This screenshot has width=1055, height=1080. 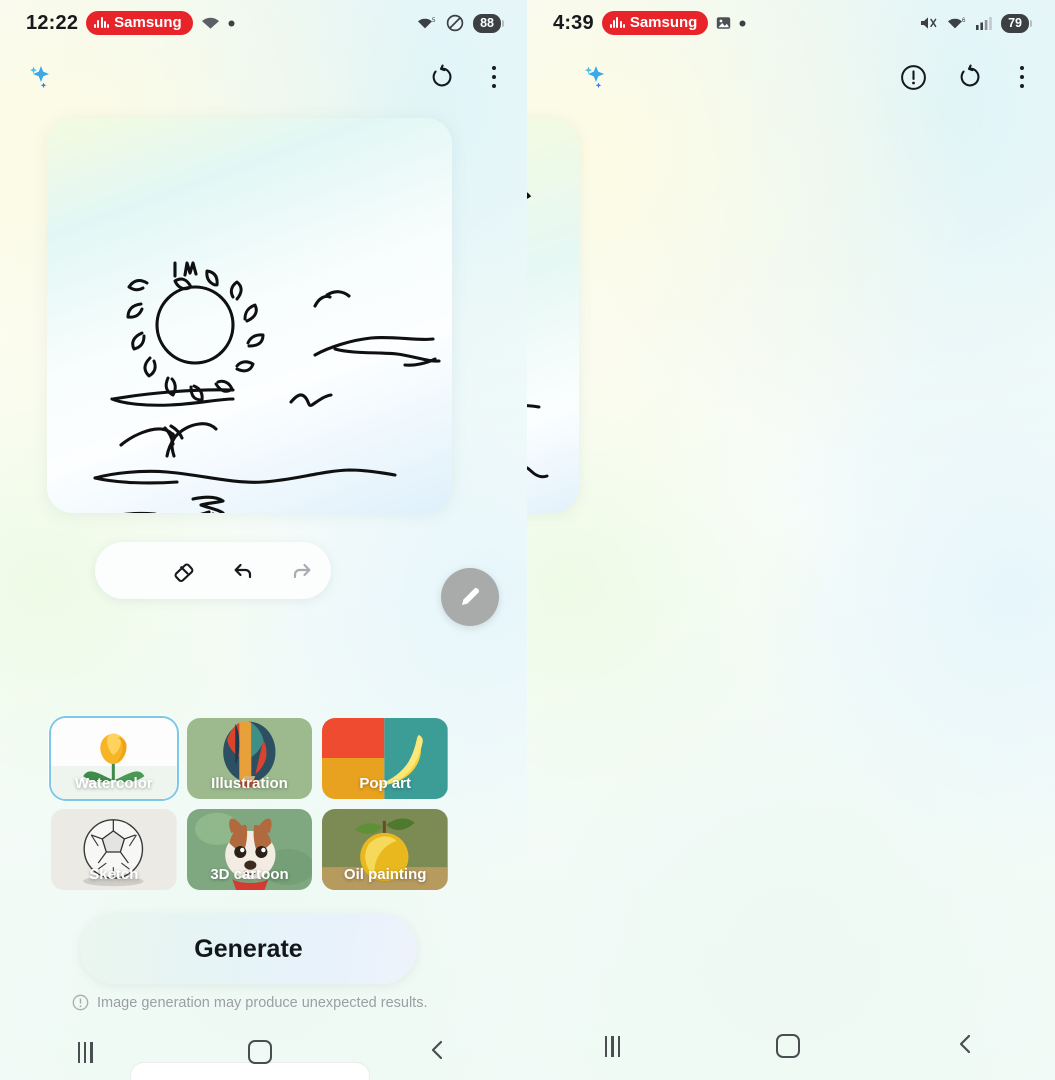 What do you see at coordinates (301, 571) in the screenshot?
I see `redo-tool` at bounding box center [301, 571].